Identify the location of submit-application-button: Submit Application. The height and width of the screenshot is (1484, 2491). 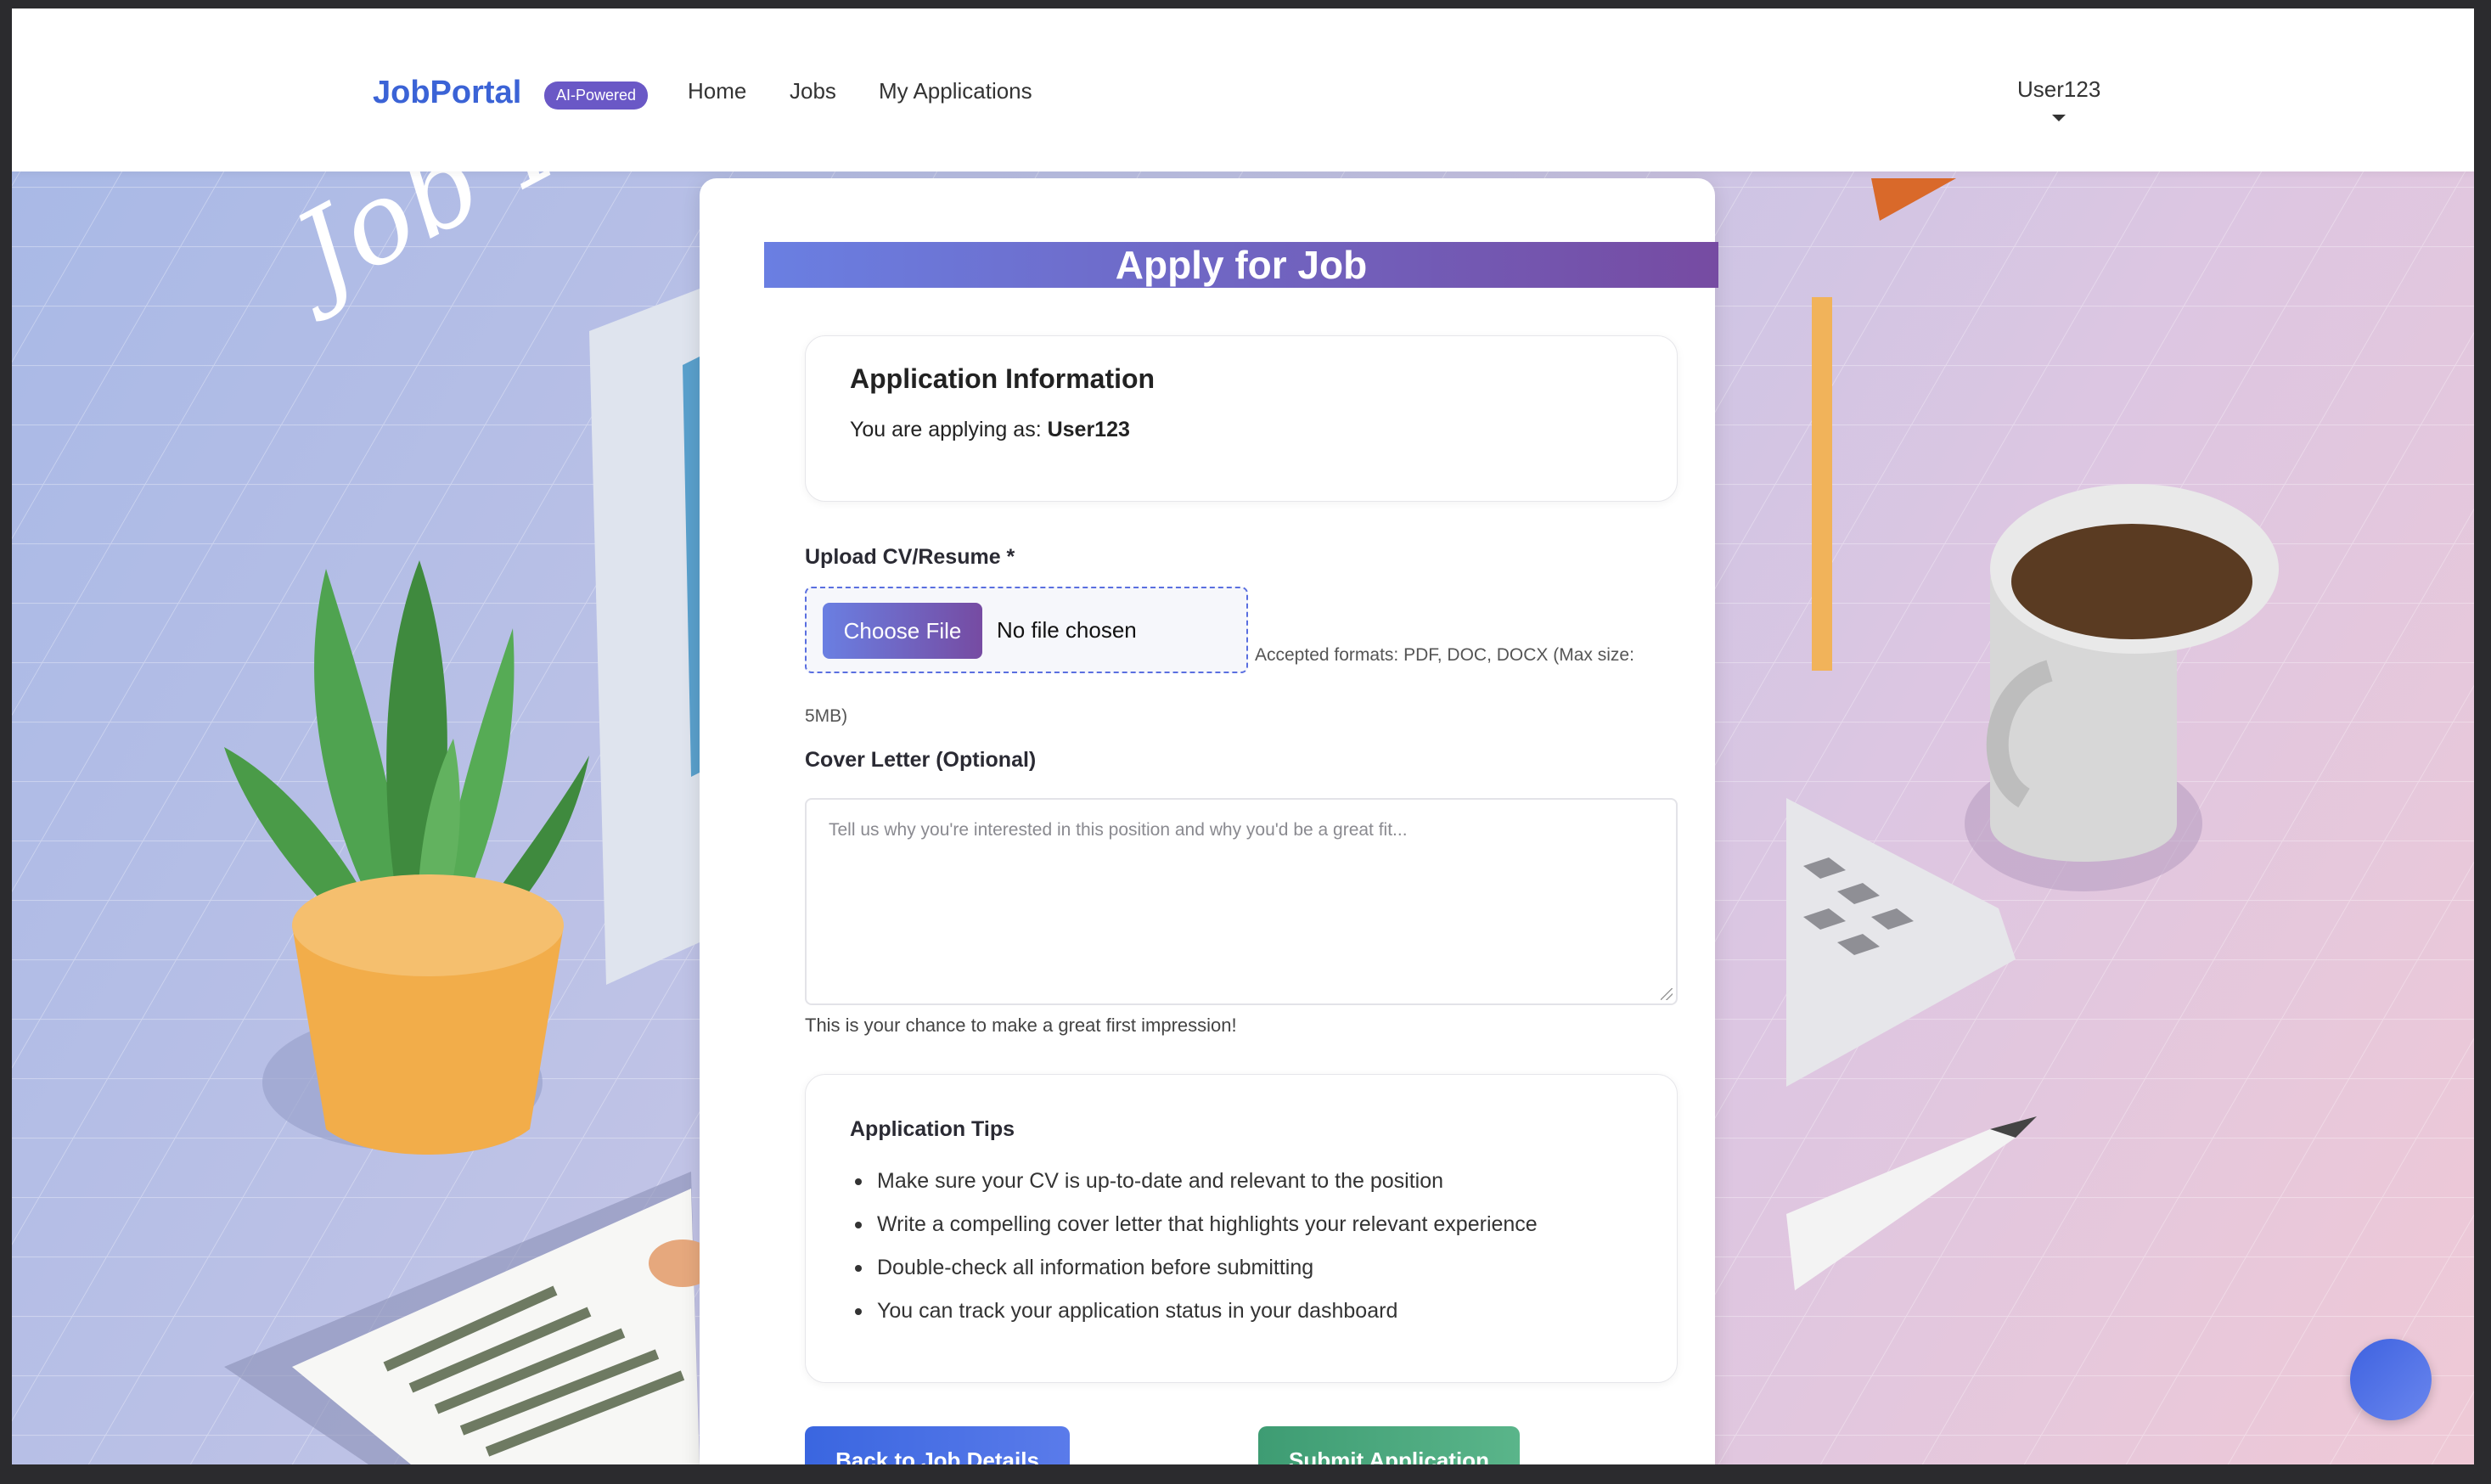
(1389, 1445).